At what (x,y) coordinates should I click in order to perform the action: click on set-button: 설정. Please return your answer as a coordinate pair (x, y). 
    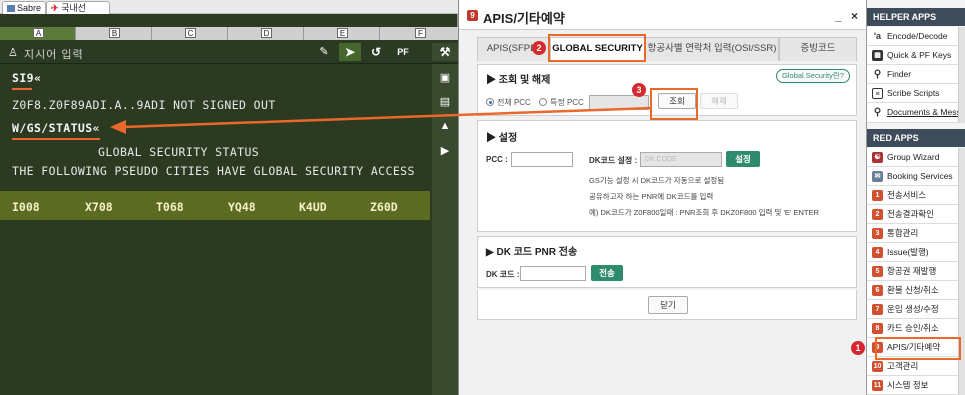
    Looking at the image, I should click on (743, 159).